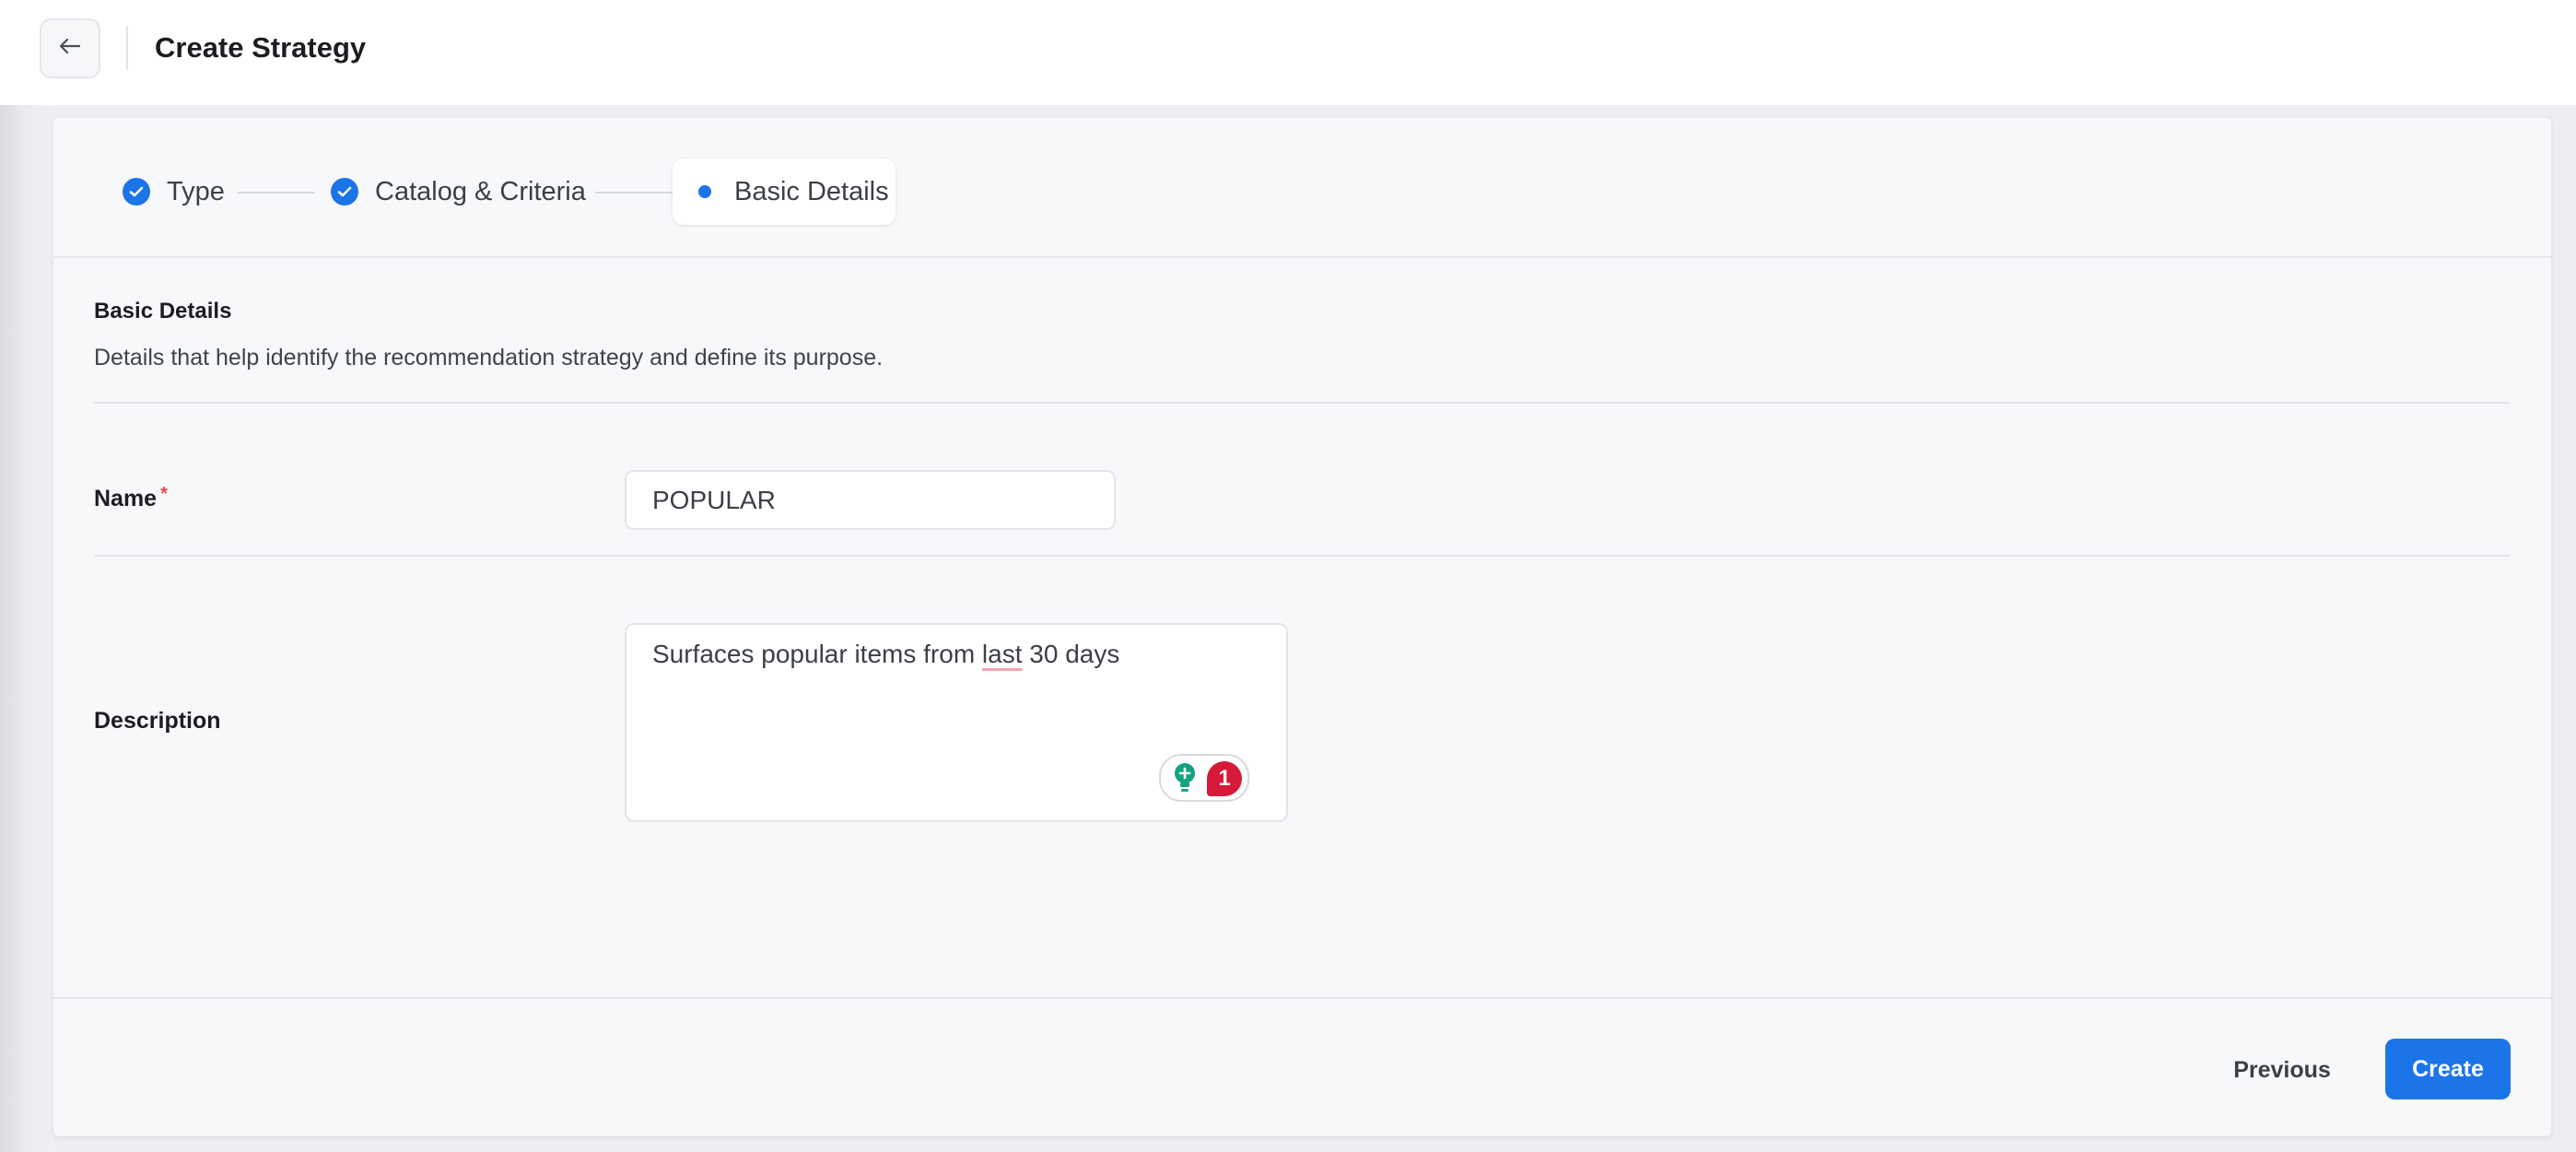  I want to click on lightbulb-icon, so click(1185, 777).